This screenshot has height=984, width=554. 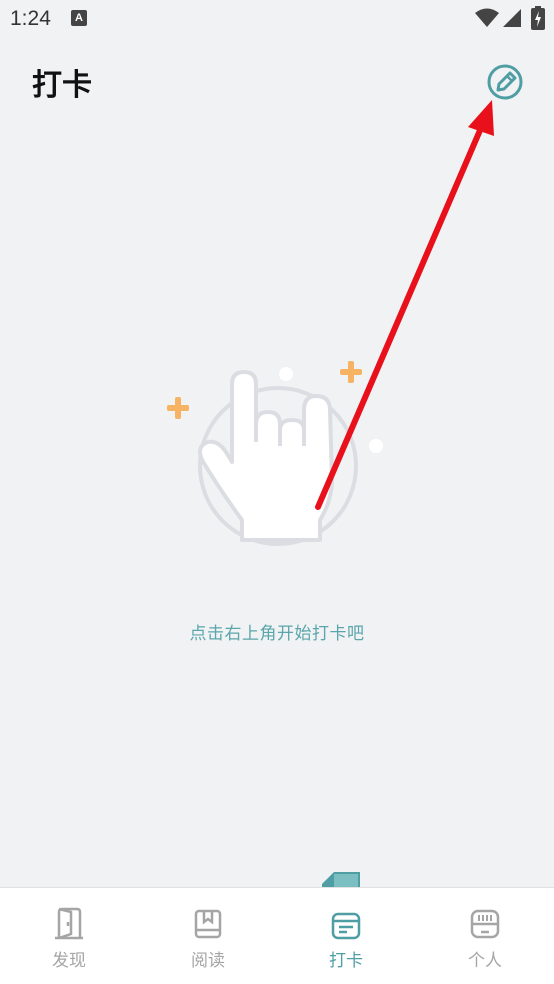 I want to click on battery-icon, so click(x=538, y=18).